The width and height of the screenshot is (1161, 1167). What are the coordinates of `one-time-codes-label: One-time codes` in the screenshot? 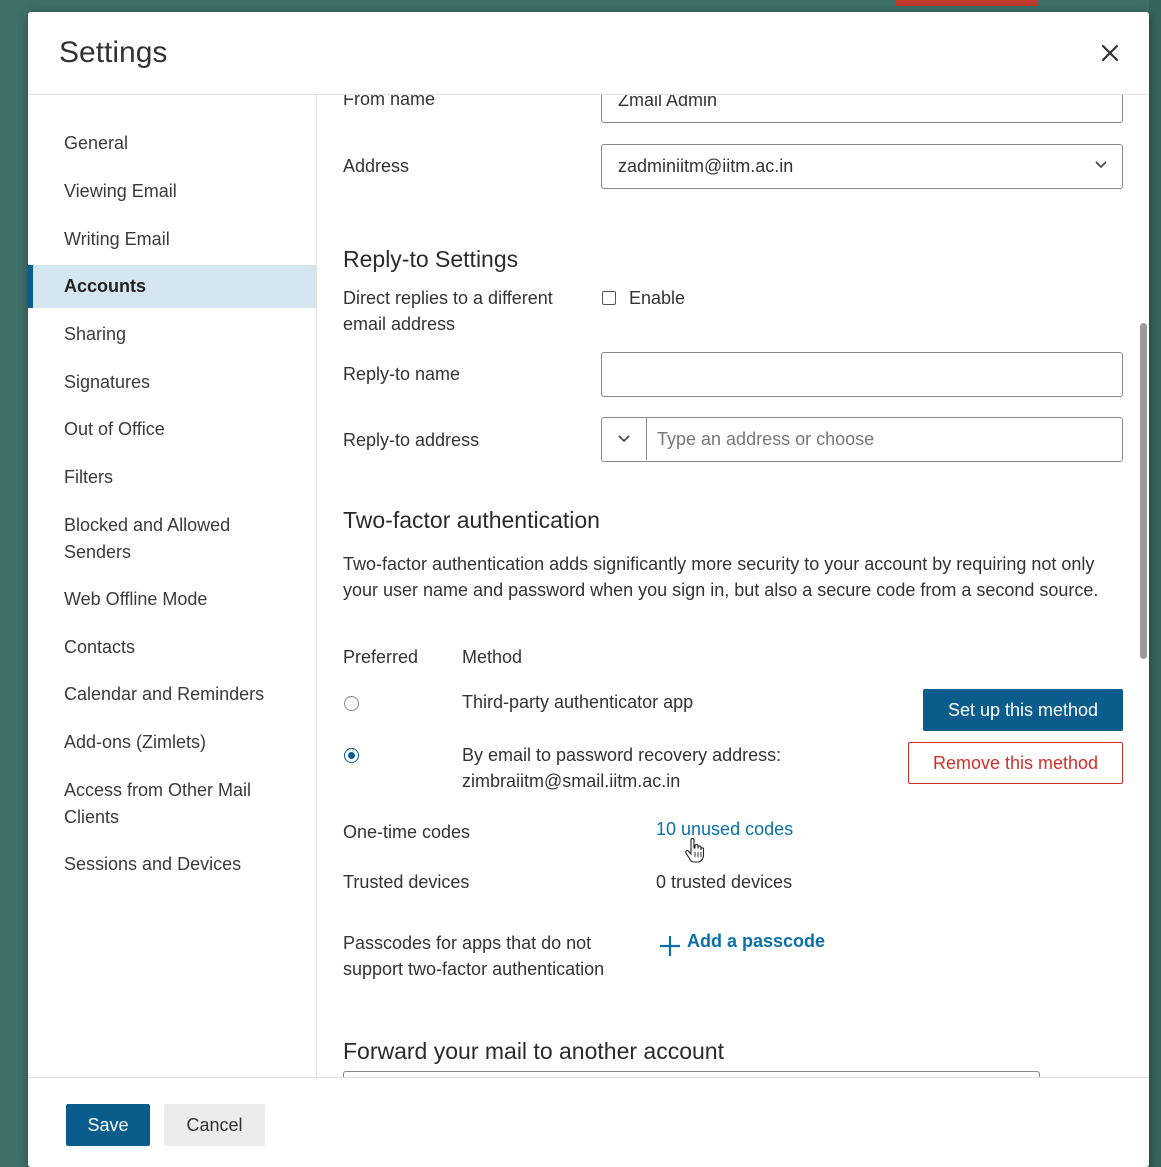 It's located at (407, 832).